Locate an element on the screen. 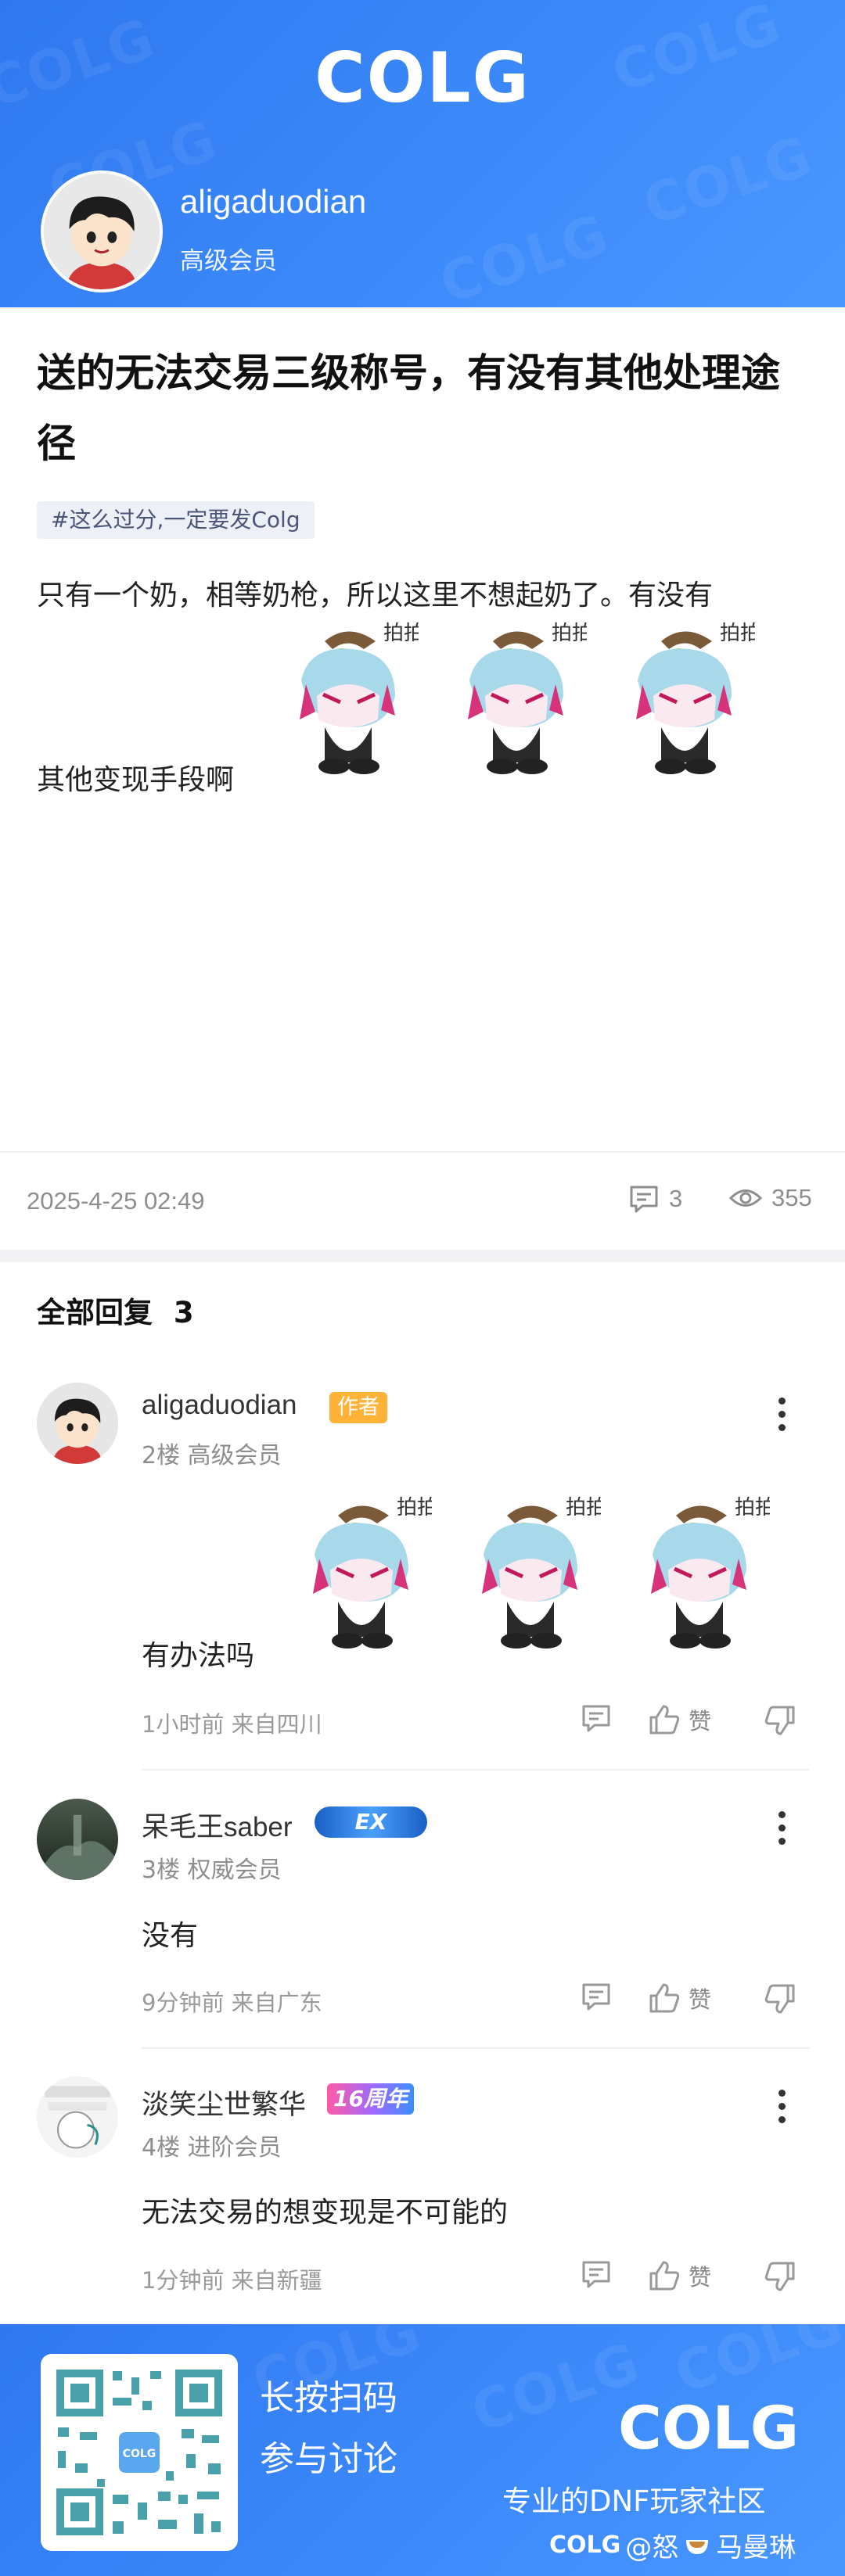 Image resolution: width=845 pixels, height=2576 pixels. topic-tag: #这么过分,一定要发Colg is located at coordinates (176, 520).